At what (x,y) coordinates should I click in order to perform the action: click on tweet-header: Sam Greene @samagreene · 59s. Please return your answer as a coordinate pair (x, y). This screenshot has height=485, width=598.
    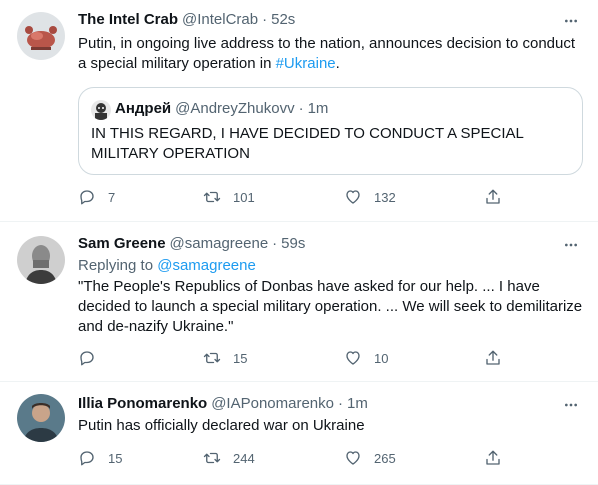
    Looking at the image, I should click on (191, 243).